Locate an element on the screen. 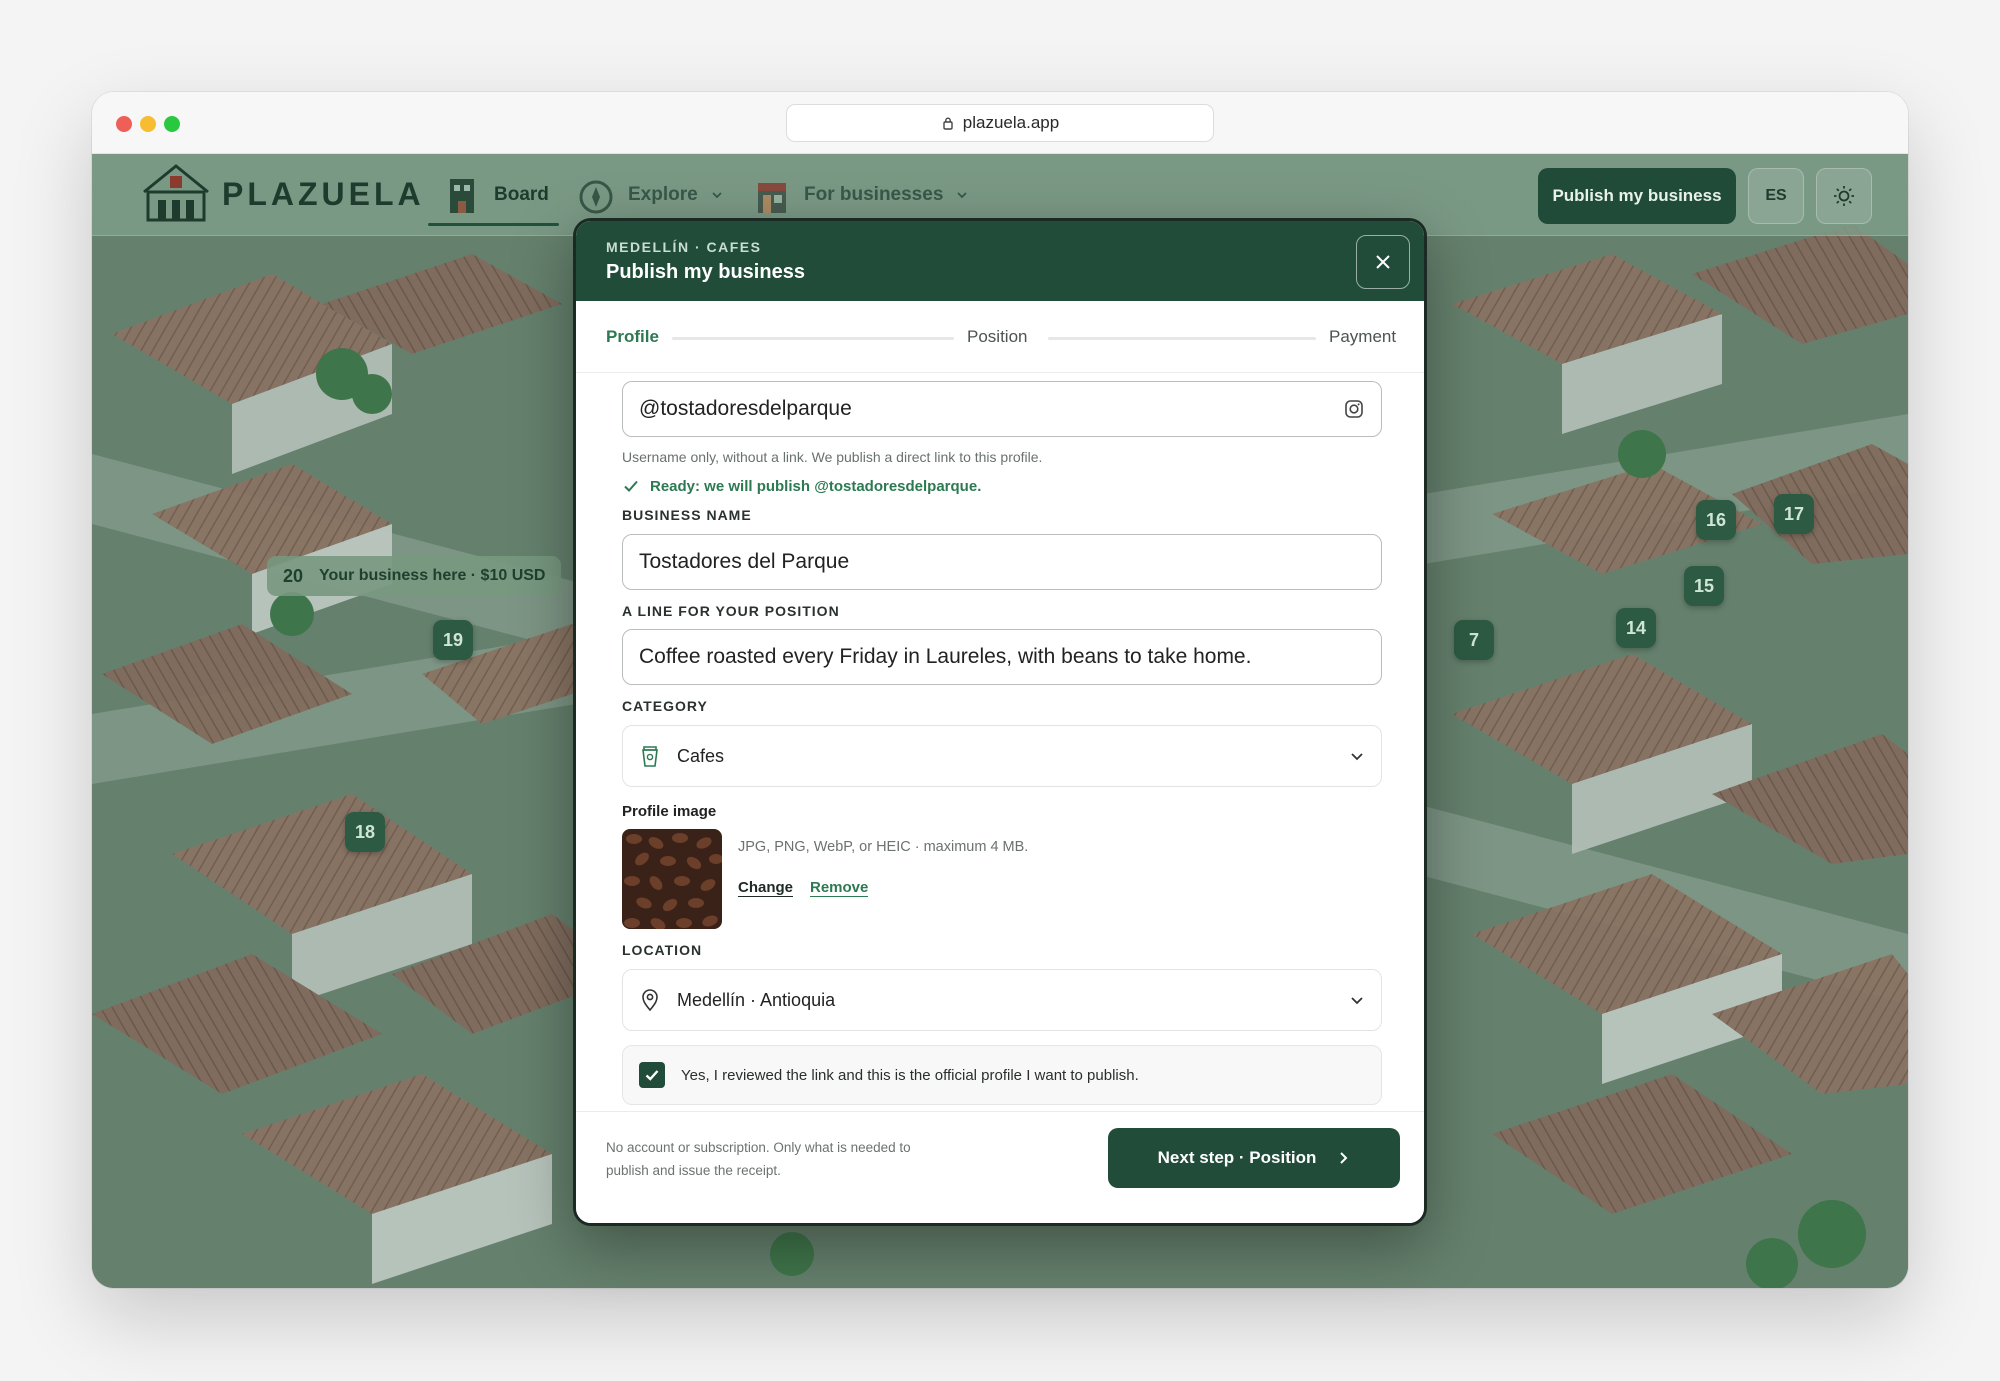 The width and height of the screenshot is (2000, 1381). maximize-window-button is located at coordinates (172, 124).